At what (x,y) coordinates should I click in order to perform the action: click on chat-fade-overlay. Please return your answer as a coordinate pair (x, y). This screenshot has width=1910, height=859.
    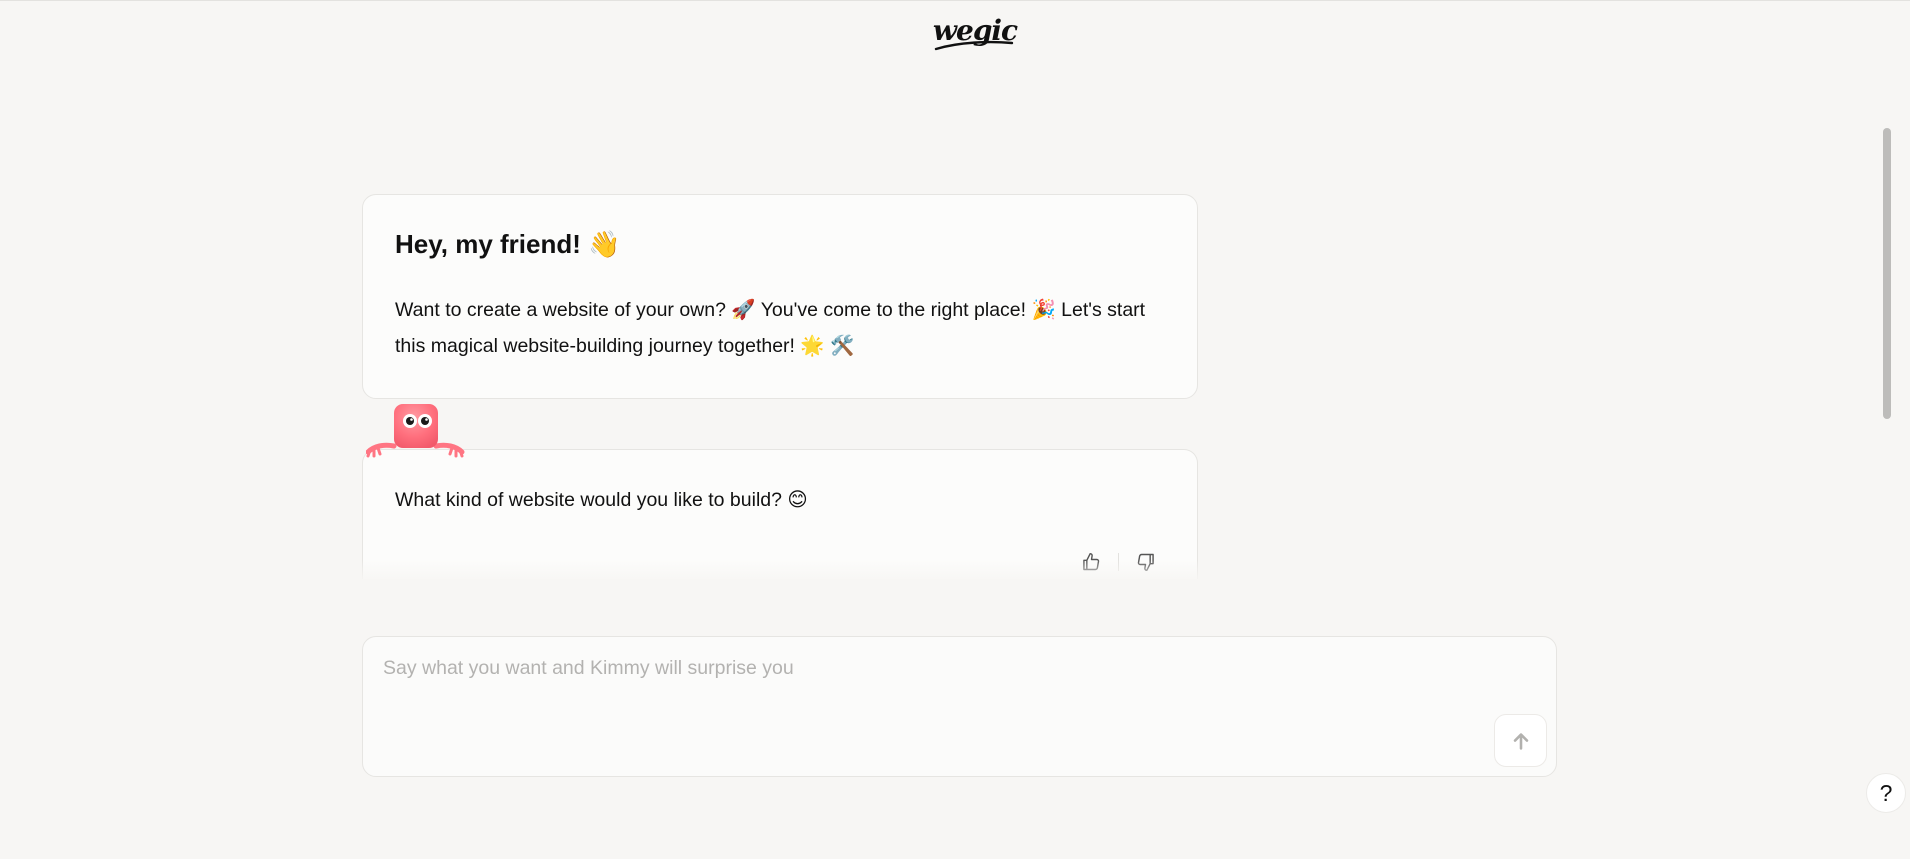
    Looking at the image, I should click on (781, 571).